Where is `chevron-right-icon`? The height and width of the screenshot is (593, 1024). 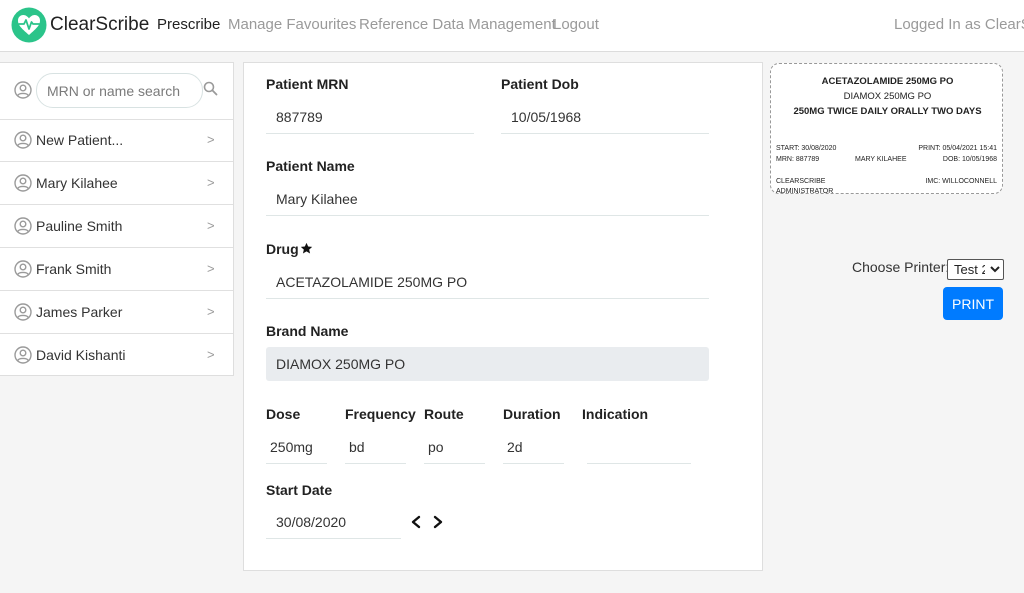 chevron-right-icon is located at coordinates (438, 522).